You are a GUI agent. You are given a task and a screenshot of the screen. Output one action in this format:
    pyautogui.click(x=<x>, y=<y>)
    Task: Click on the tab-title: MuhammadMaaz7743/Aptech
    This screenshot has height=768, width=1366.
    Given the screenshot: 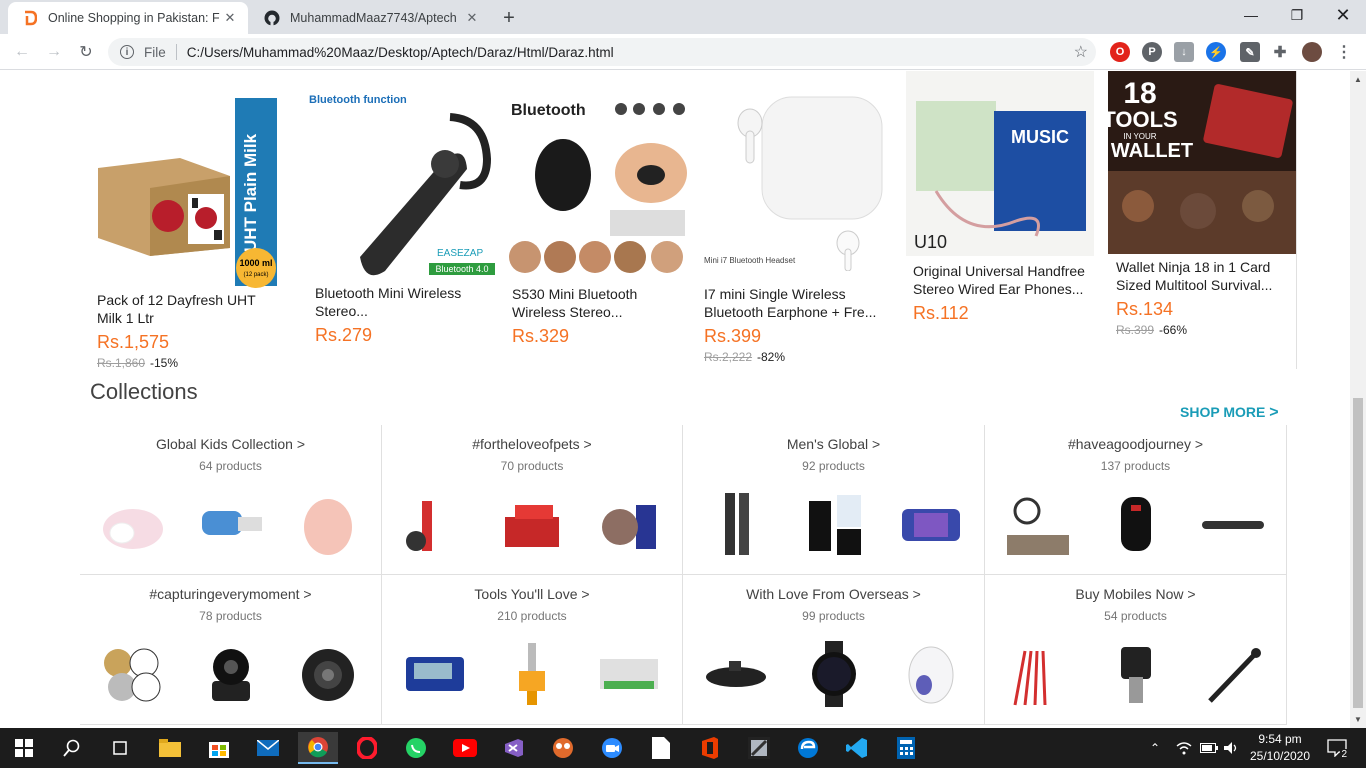 What is the action you would take?
    pyautogui.click(x=373, y=18)
    